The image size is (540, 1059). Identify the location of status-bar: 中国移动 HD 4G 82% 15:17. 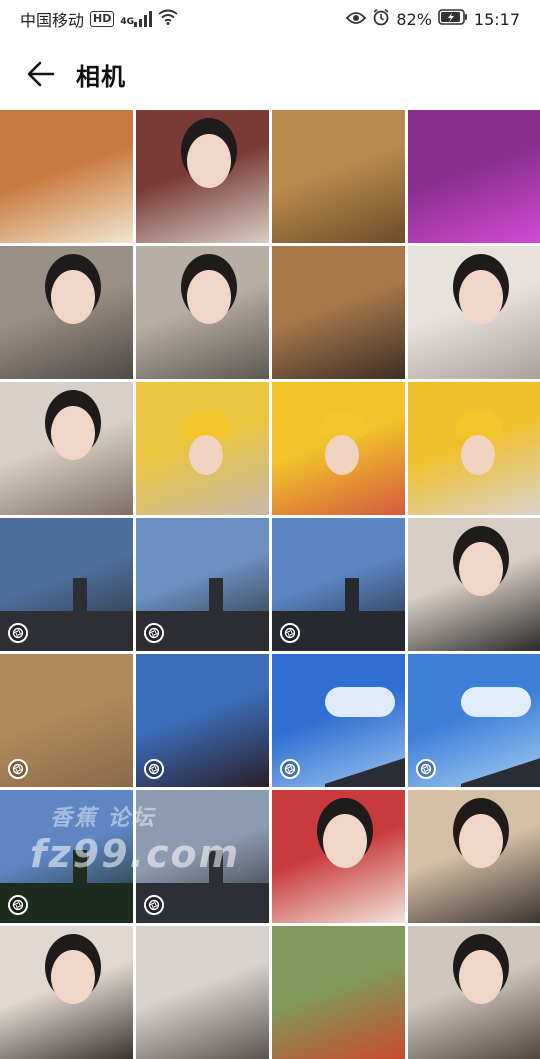
(270, 19).